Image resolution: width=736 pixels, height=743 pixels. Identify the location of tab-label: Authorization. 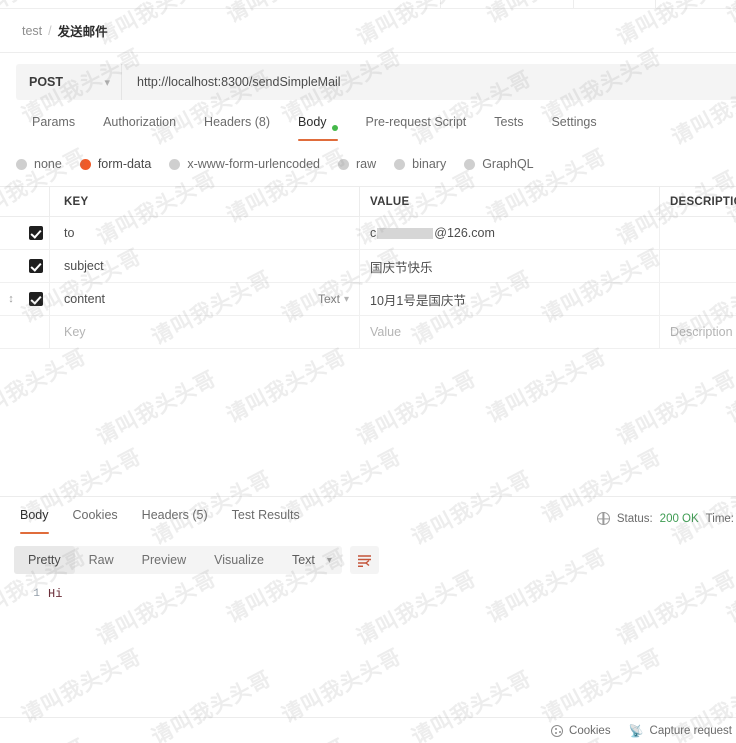
(140, 122).